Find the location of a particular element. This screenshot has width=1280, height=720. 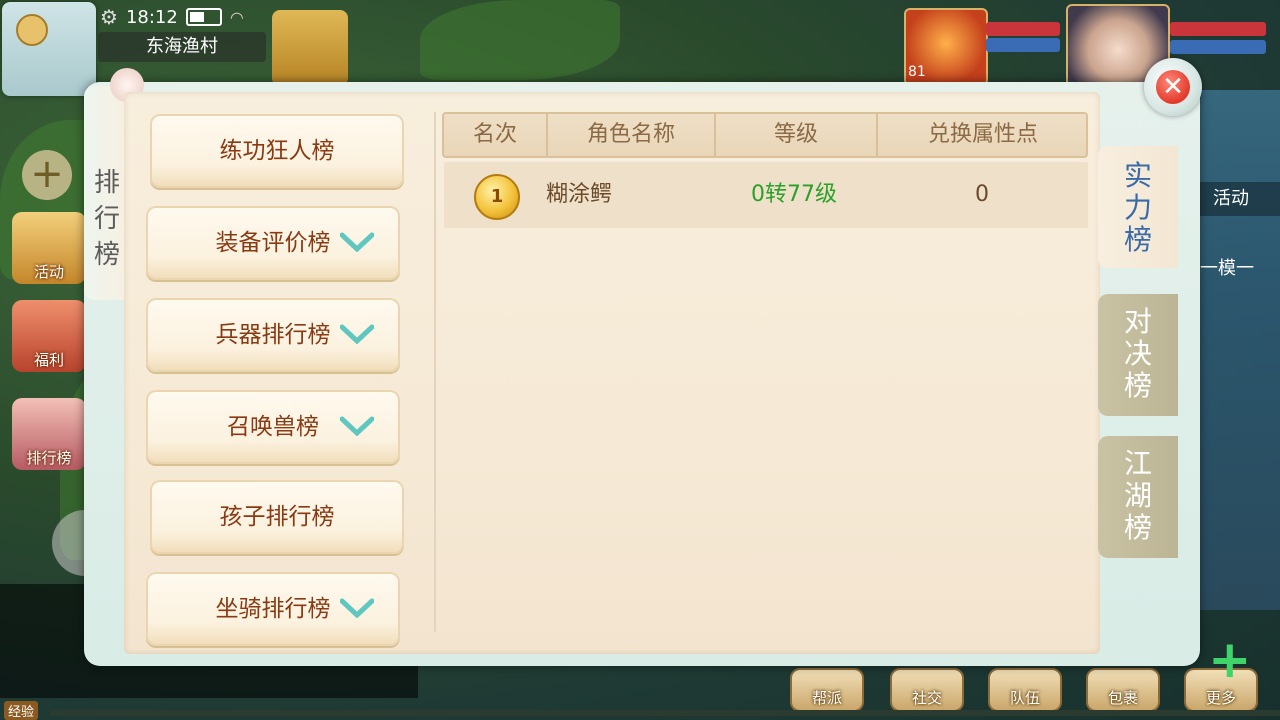

tab-char: 江 is located at coordinates (1137, 463).